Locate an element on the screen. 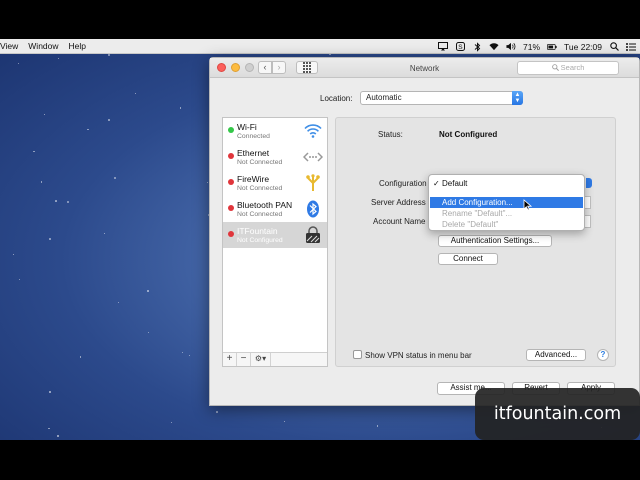 This screenshot has width=640, height=480. menu-window: Window is located at coordinates (43, 46).